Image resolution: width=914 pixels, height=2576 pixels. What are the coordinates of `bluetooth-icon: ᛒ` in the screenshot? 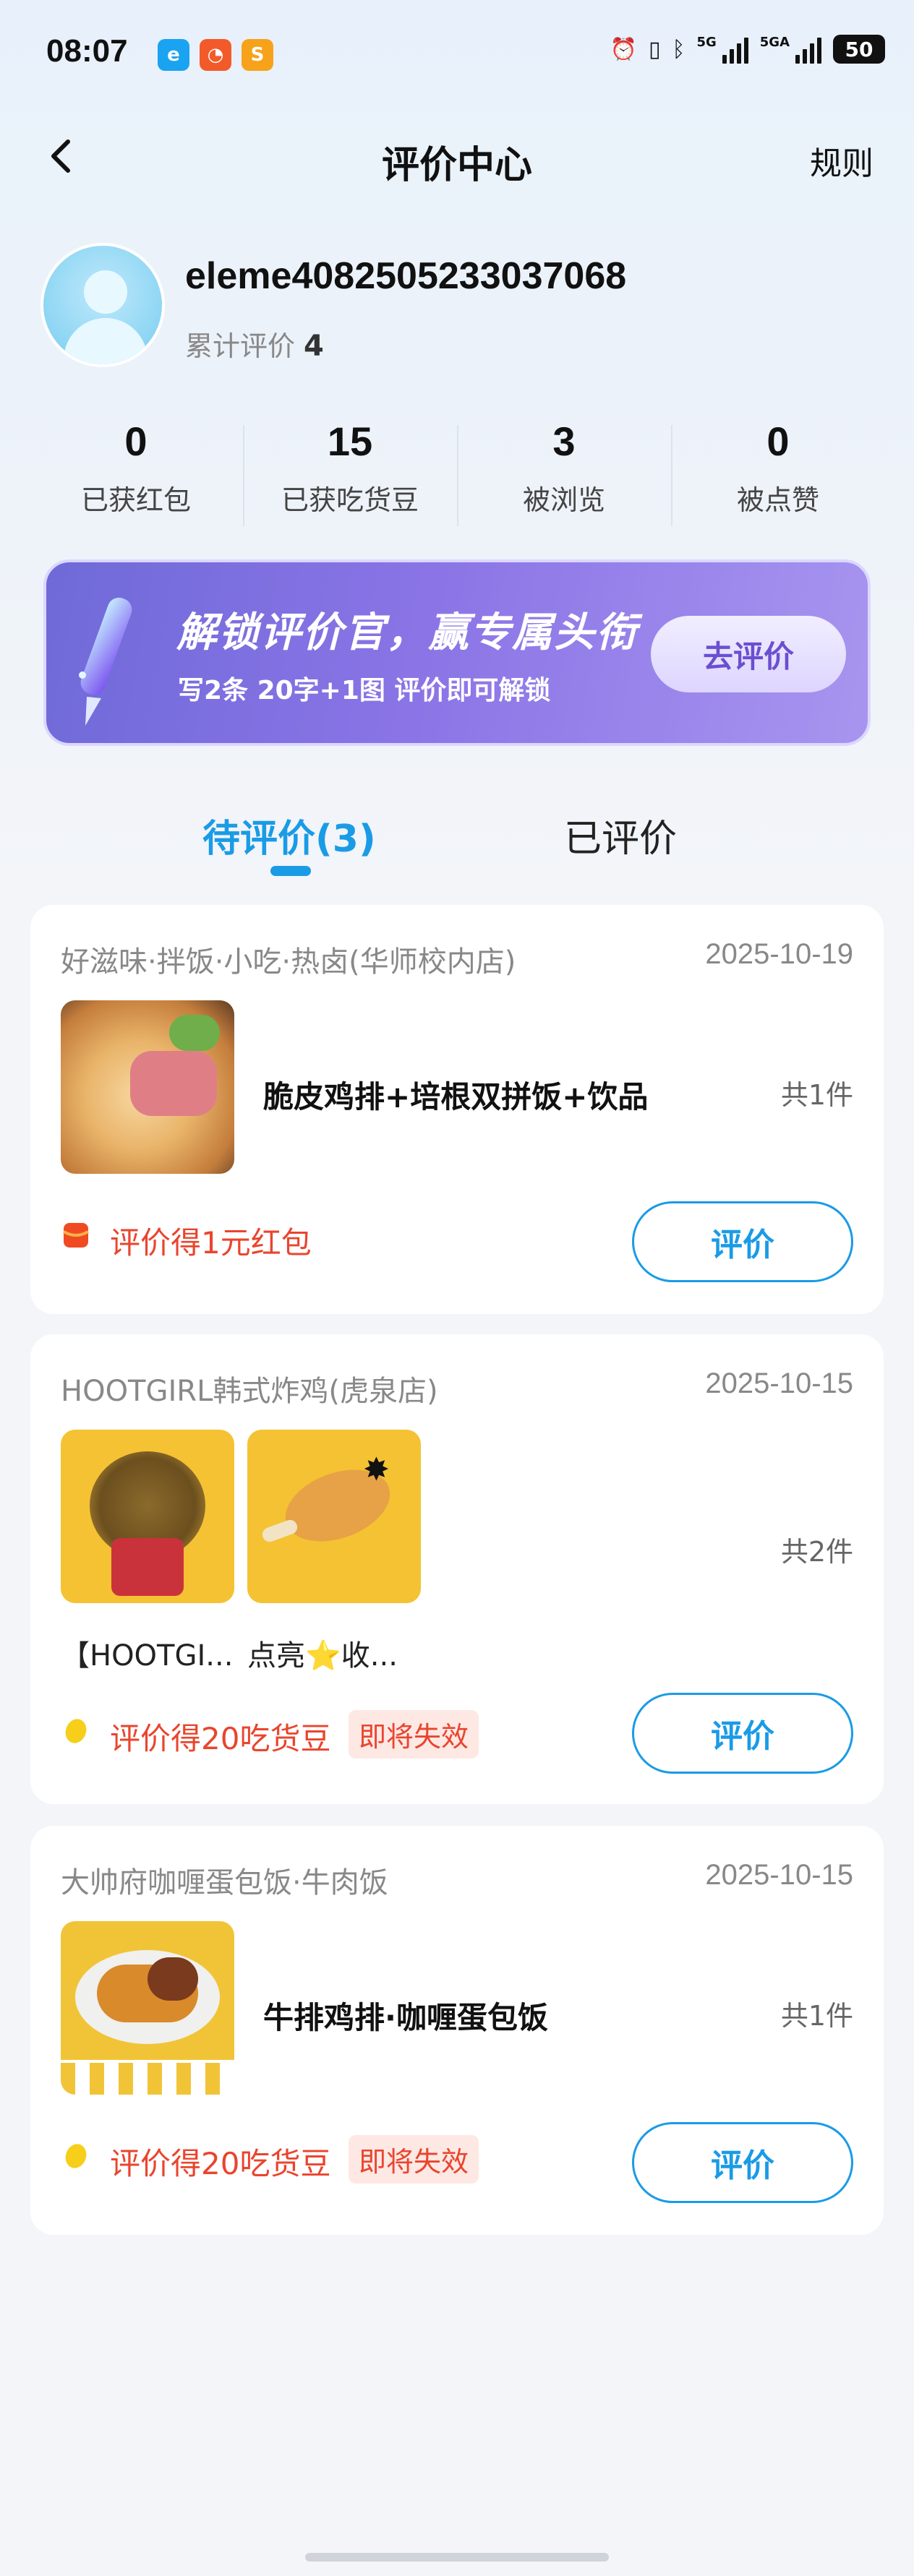 It's located at (679, 49).